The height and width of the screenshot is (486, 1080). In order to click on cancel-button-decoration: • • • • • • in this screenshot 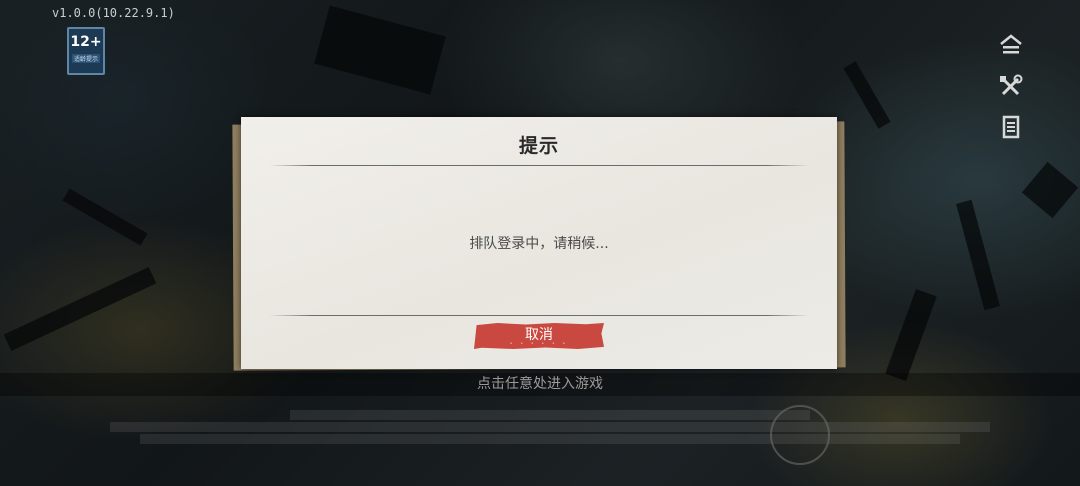, I will do `click(539, 344)`.